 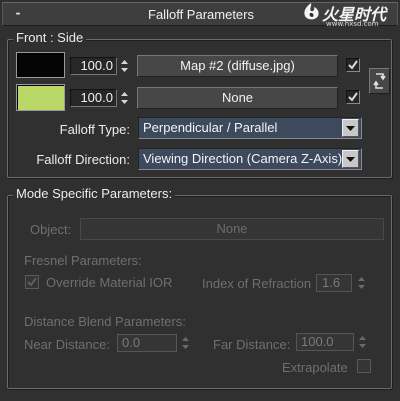 What do you see at coordinates (40, 65) in the screenshot?
I see `front-color-swatch` at bounding box center [40, 65].